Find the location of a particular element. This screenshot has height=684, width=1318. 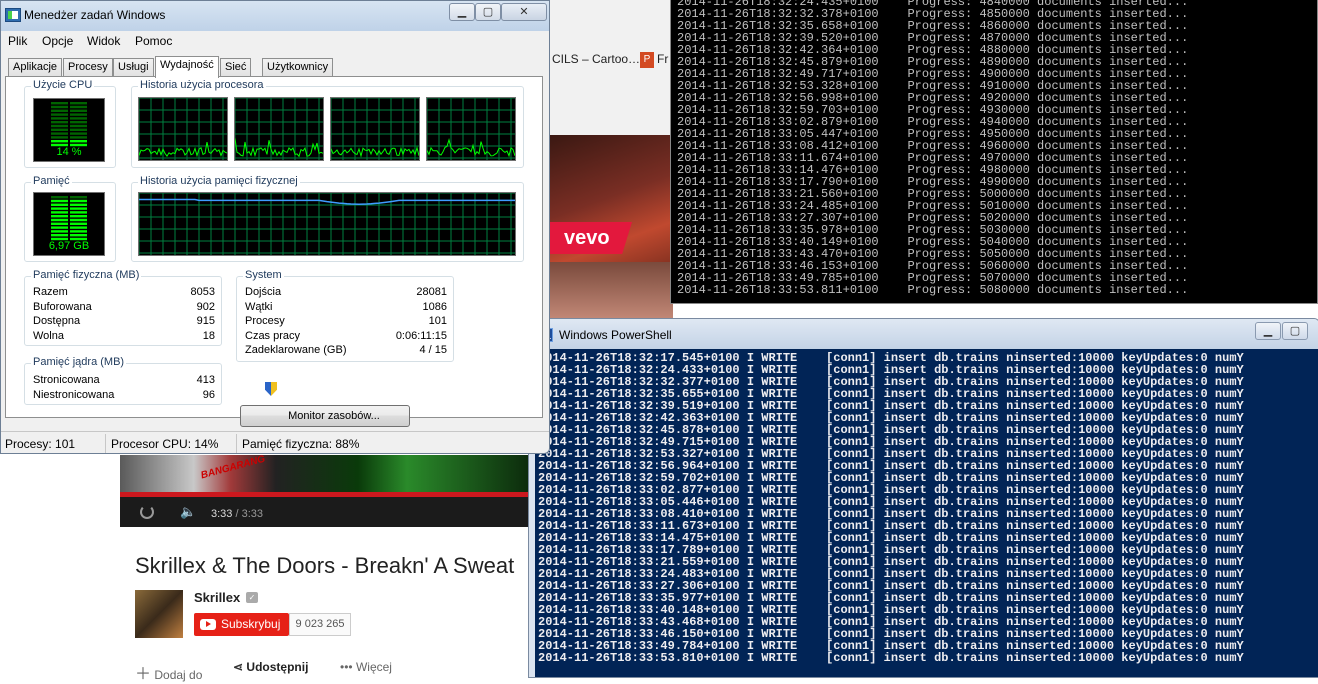

stat-label: Wolna is located at coordinates (48, 336).